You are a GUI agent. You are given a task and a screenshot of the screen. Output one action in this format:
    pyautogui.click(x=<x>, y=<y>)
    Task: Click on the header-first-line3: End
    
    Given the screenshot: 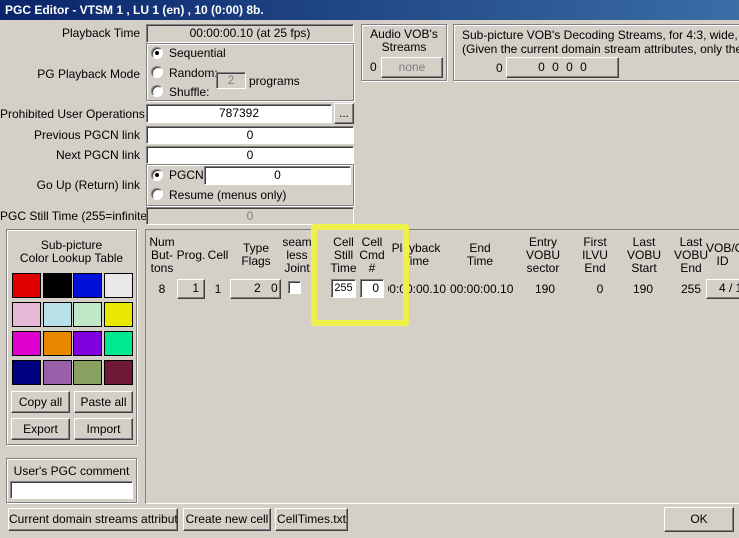 What is the action you would take?
    pyautogui.click(x=595, y=268)
    